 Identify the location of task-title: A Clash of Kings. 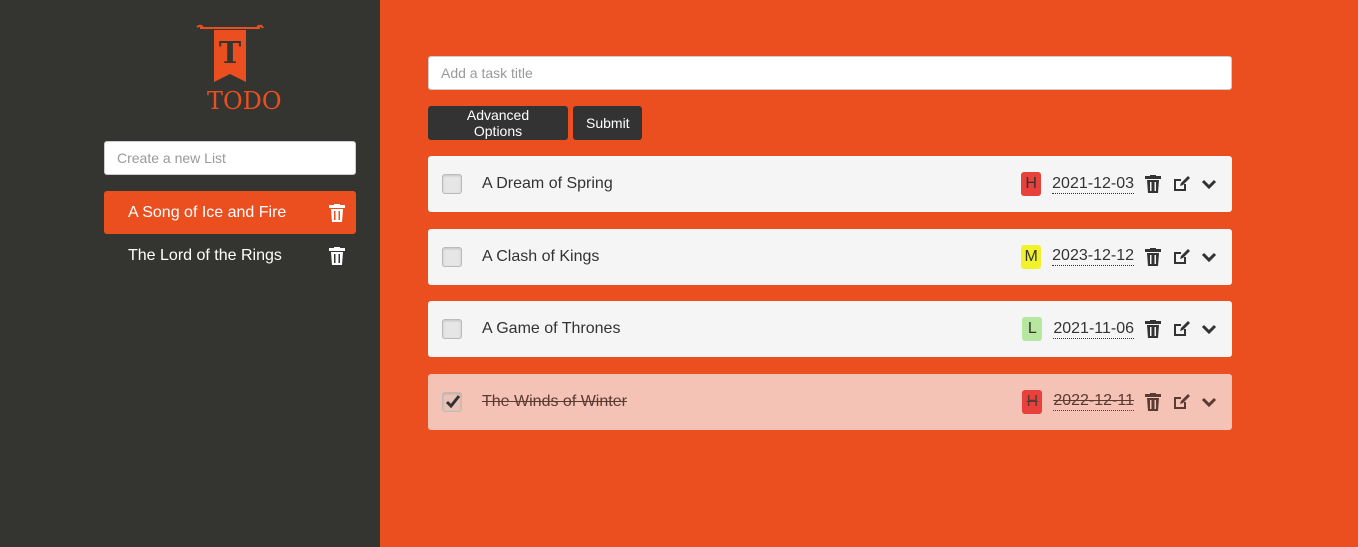
(541, 256).